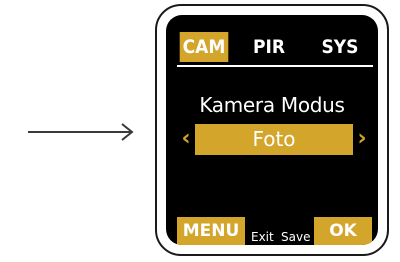  Describe the element at coordinates (211, 231) in the screenshot. I see `menu-button: MENU` at that location.